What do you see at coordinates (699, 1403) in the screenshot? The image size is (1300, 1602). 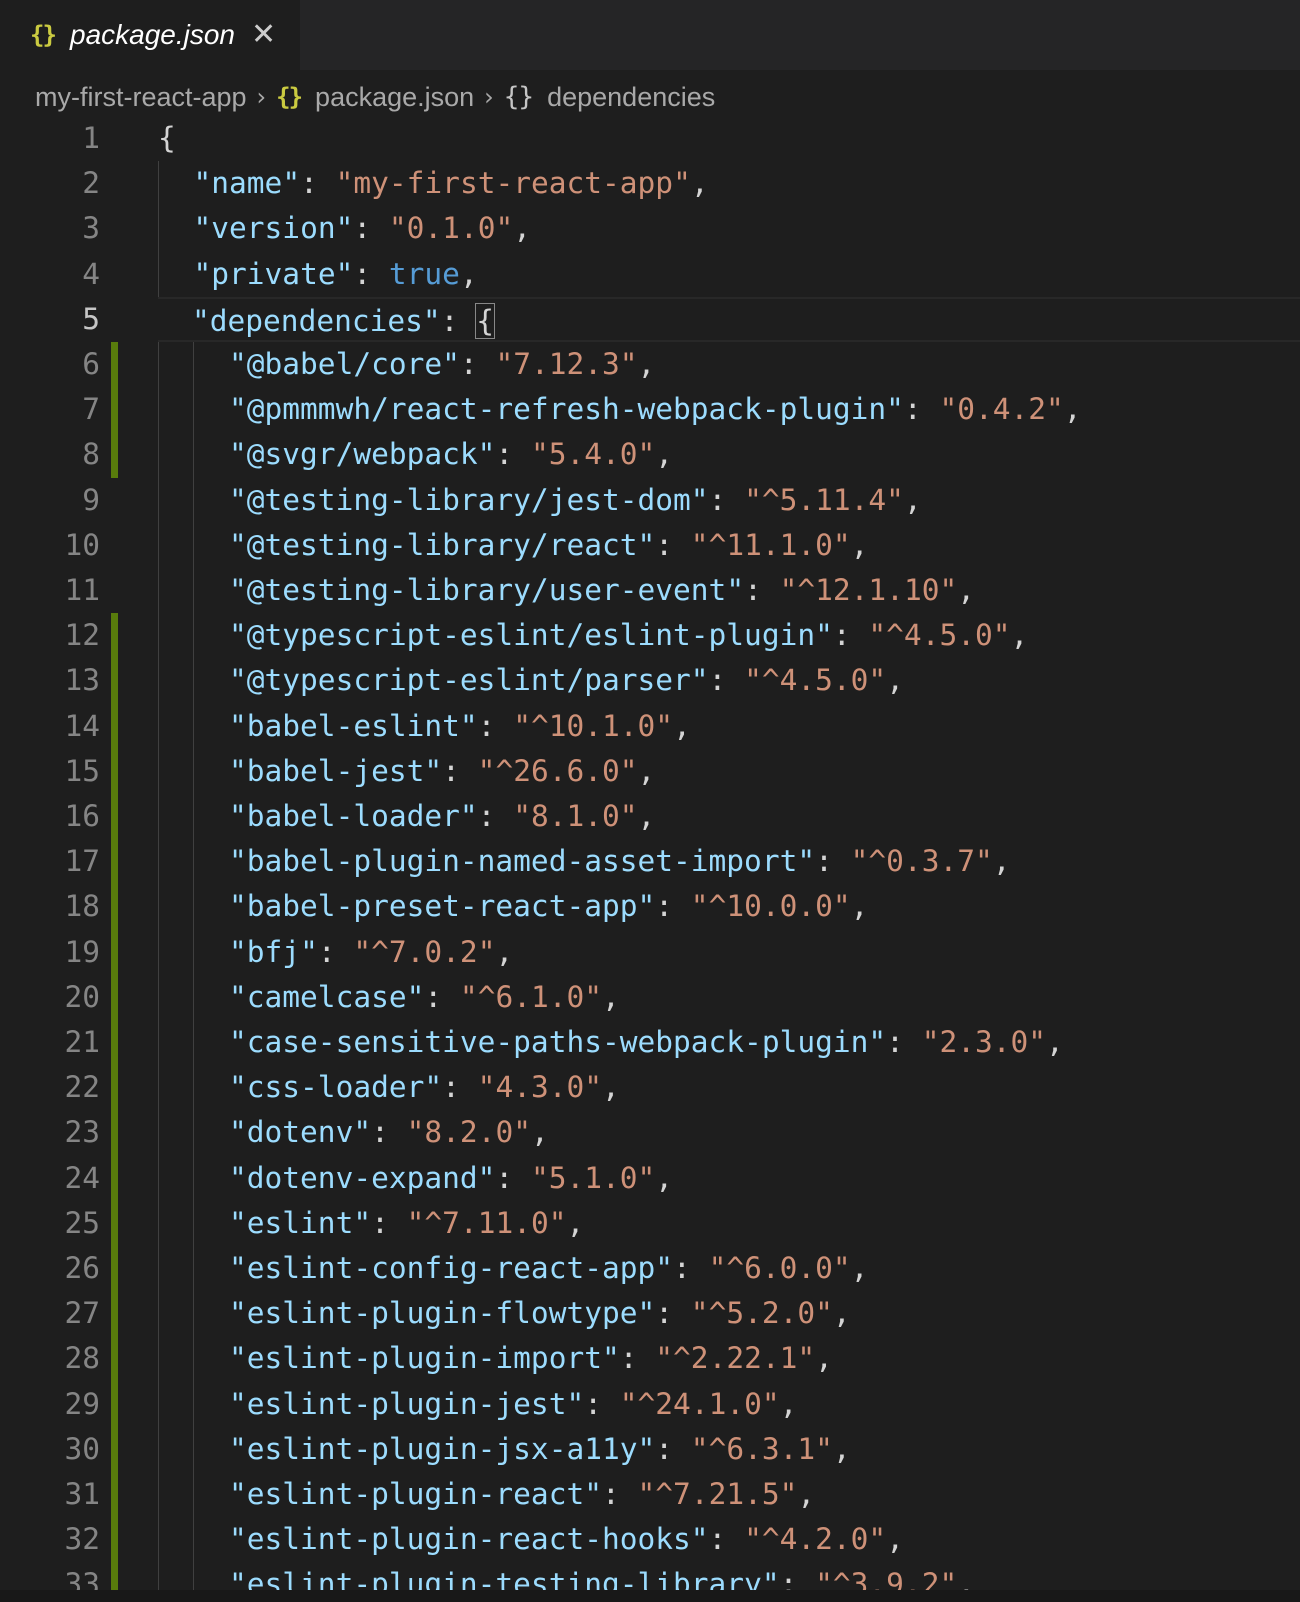 I see `json-string-value: ^24.1.0` at bounding box center [699, 1403].